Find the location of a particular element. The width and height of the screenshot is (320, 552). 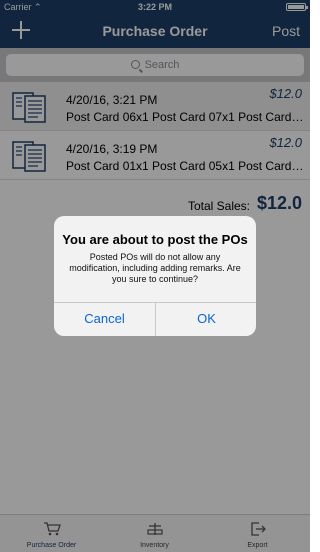

dialog-title: You are about to post the POs is located at coordinates (155, 239).